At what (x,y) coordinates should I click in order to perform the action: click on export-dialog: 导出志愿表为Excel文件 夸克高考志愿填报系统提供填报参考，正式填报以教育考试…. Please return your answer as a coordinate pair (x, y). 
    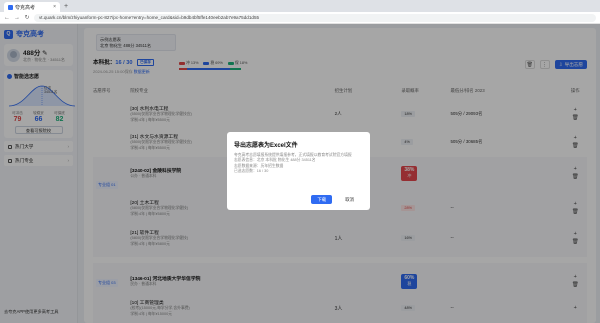
    Looking at the image, I should click on (298, 171).